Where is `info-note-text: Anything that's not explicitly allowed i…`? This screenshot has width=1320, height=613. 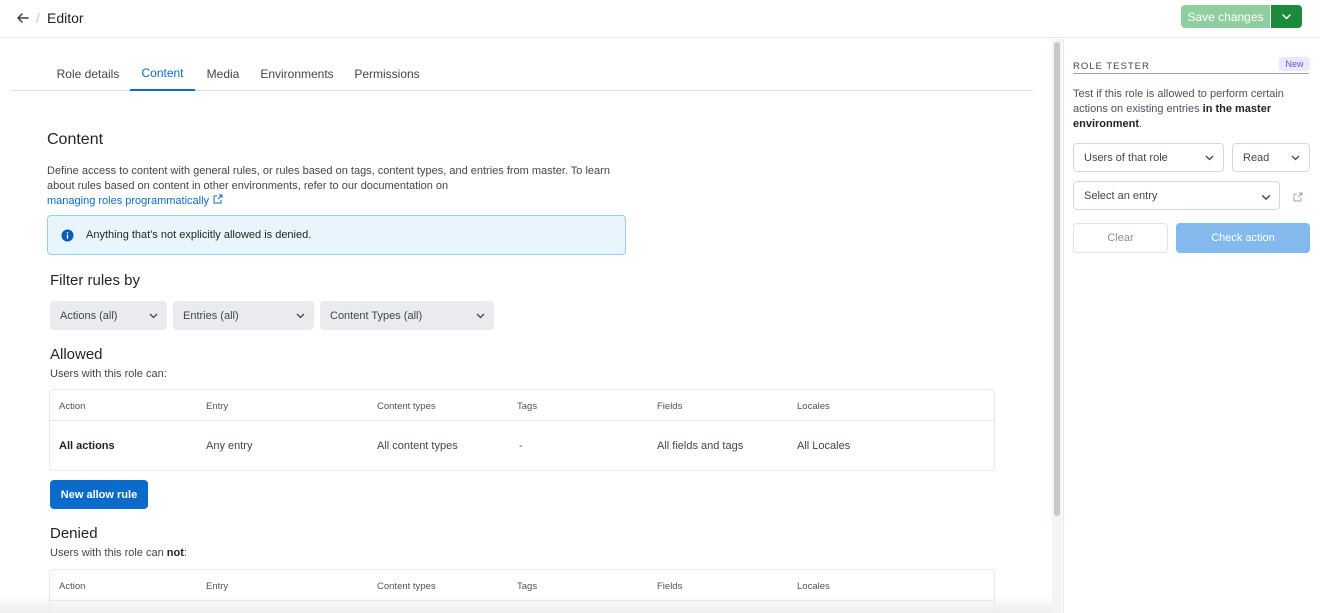
info-note-text: Anything that's not explicitly allowed i… is located at coordinates (199, 235).